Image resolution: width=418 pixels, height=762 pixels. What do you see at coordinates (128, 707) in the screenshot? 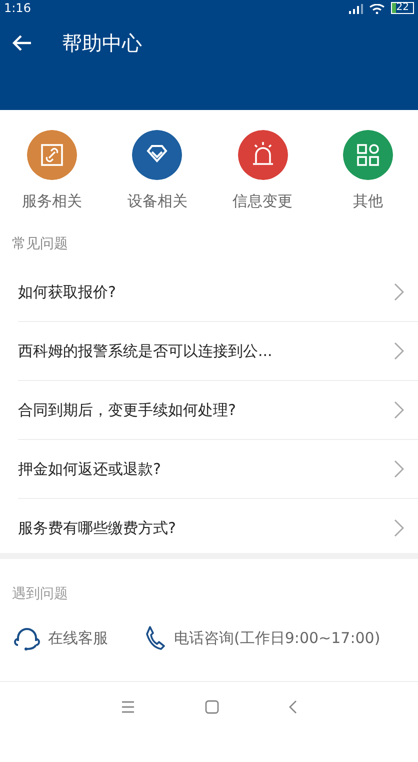
I see `menu-icon` at bounding box center [128, 707].